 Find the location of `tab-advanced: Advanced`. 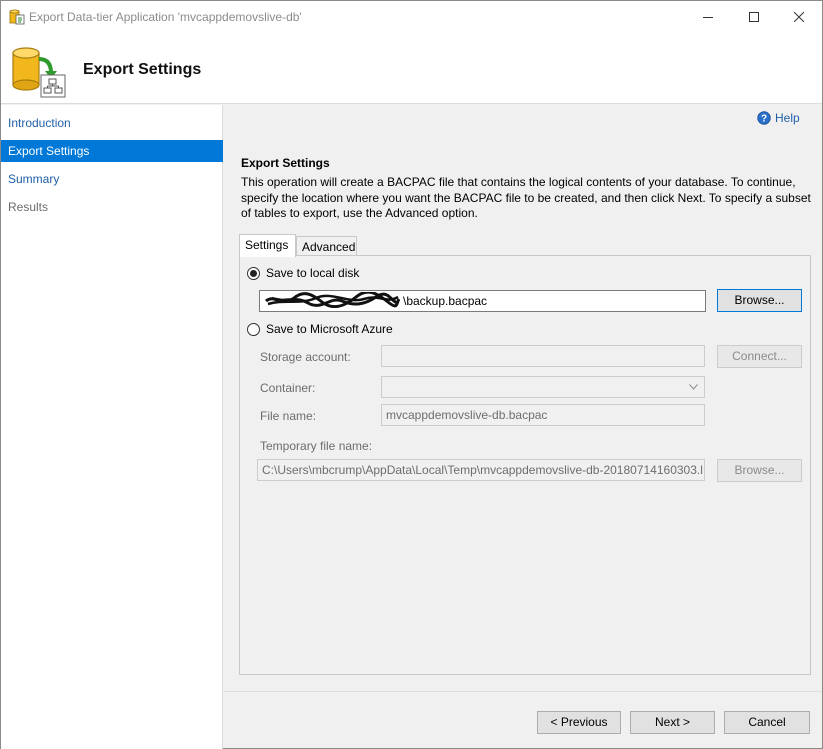

tab-advanced: Advanced is located at coordinates (326, 246).